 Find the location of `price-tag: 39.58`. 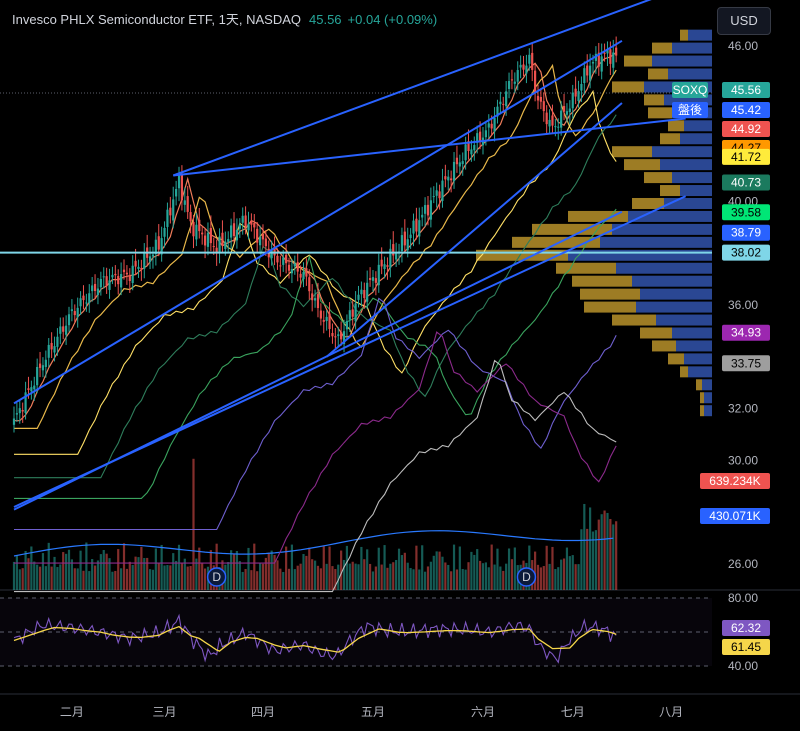

price-tag: 39.58 is located at coordinates (746, 212).